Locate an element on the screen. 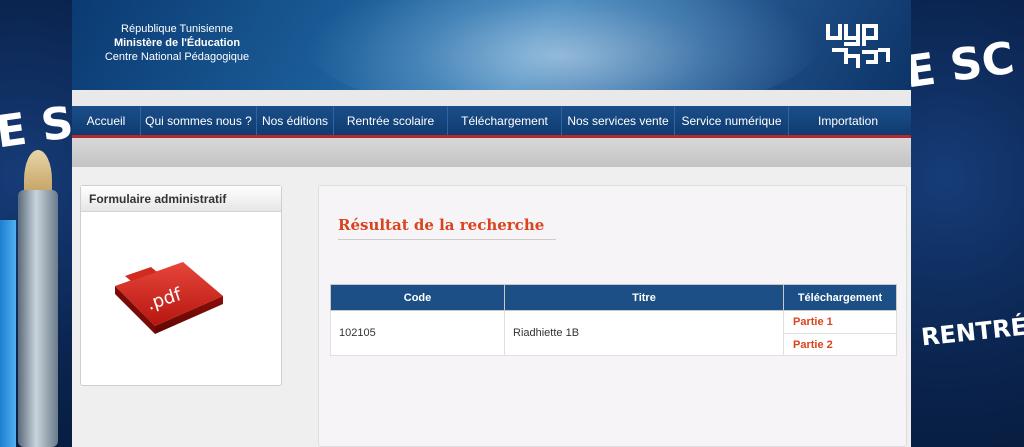 The image size is (1024, 447). download-link-partie-2: Partie 2 is located at coordinates (840, 344).